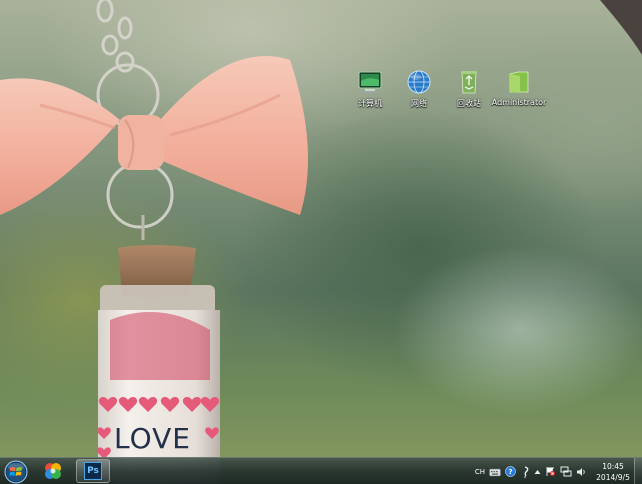 This screenshot has height=484, width=642. I want to click on action-center-flag-icon, so click(550, 471).